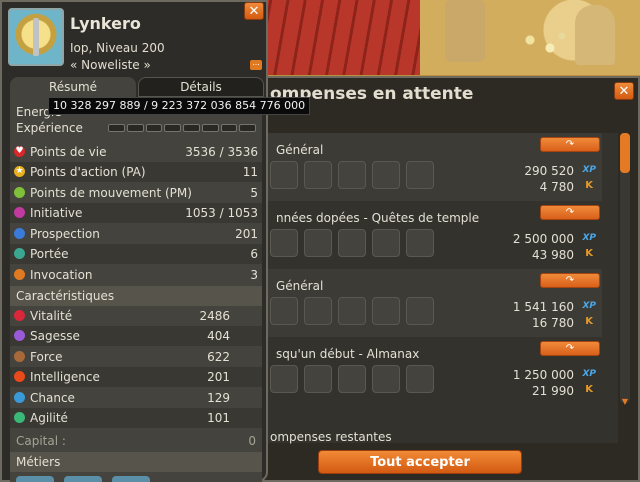 The height and width of the screenshot is (482, 640). Describe the element at coordinates (136, 377) in the screenshot. I see `characteristic-row: Intelligence 201` at that location.